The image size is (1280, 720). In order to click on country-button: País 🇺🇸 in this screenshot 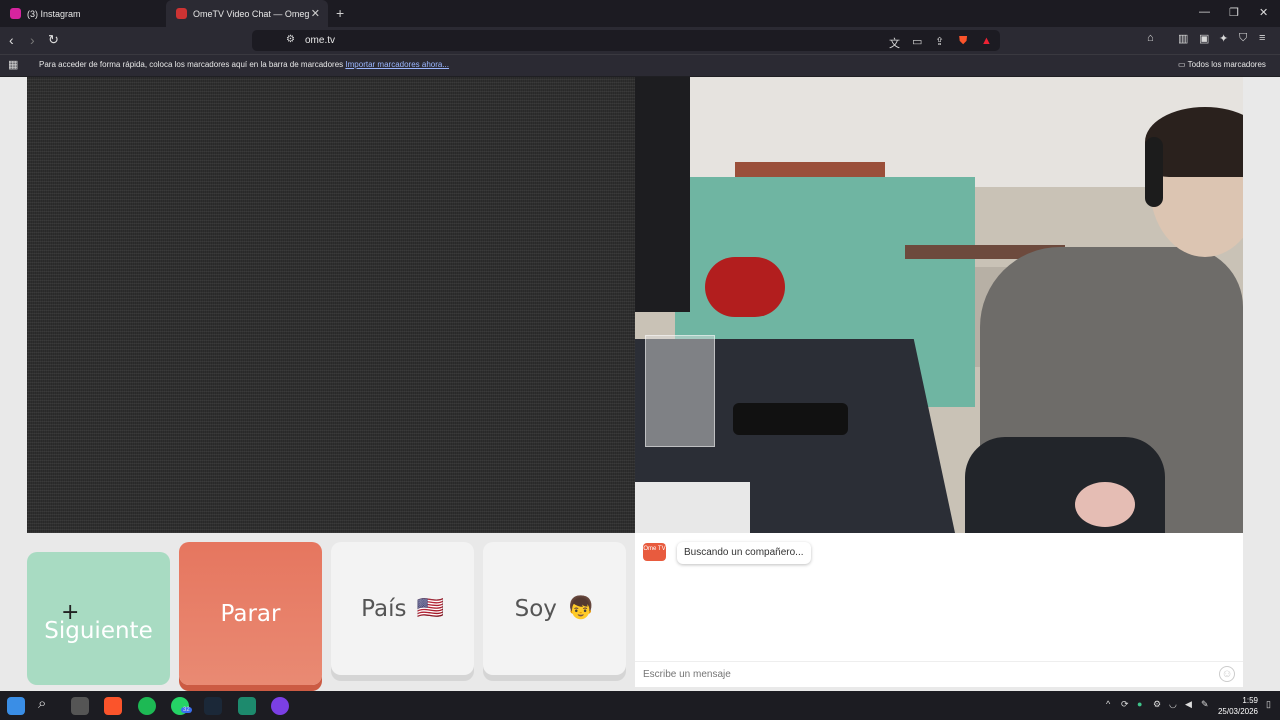, I will do `click(402, 608)`.